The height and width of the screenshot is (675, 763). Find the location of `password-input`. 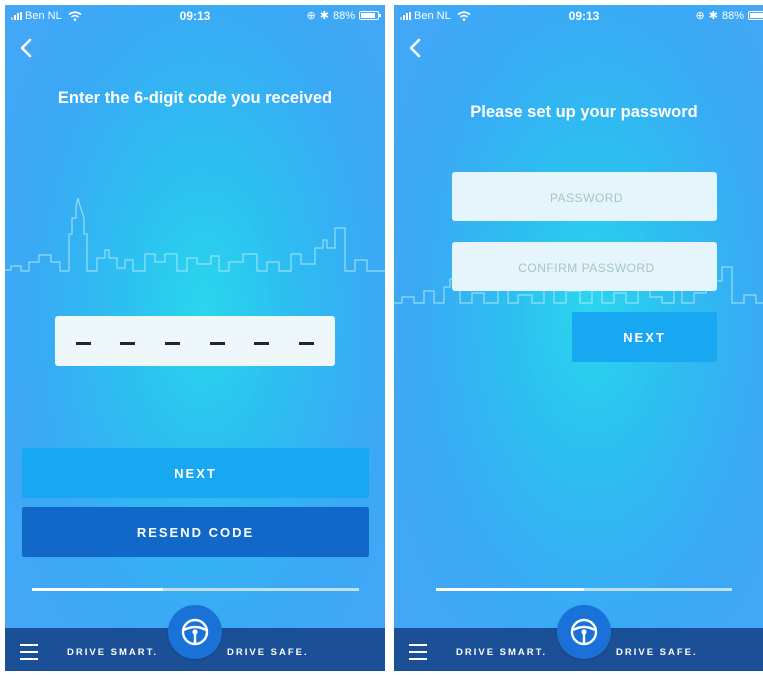

password-input is located at coordinates (586, 197).